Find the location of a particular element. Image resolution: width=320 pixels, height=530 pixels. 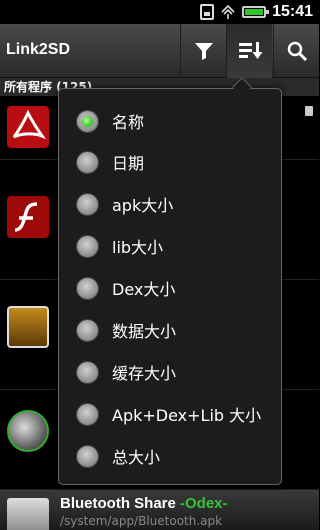

sort-option-dex-size: Dex大小 is located at coordinates (170, 288).